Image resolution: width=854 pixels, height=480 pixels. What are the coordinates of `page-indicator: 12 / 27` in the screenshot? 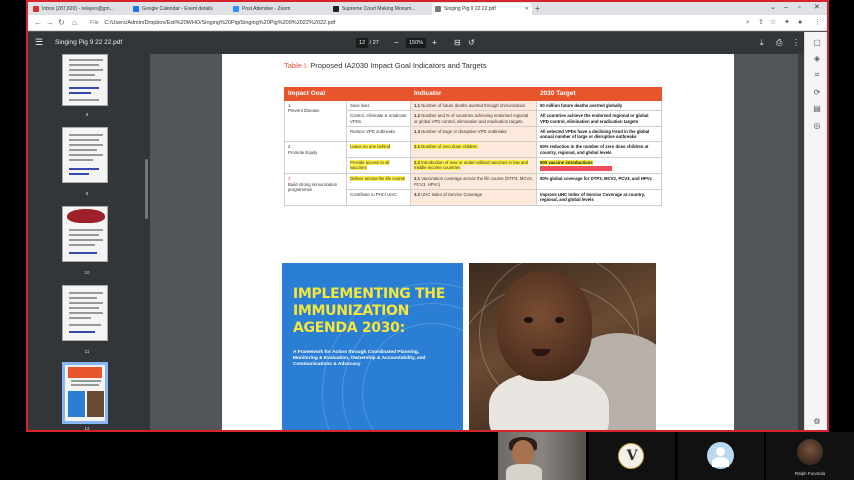 It's located at (367, 43).